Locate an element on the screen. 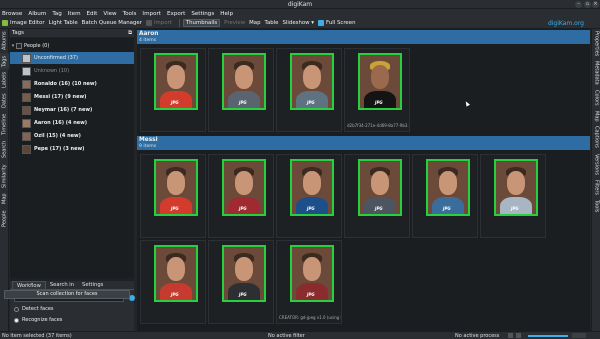 This screenshot has width=600, height=339. slideshow-button: Slideshow ▾ is located at coordinates (299, 23).